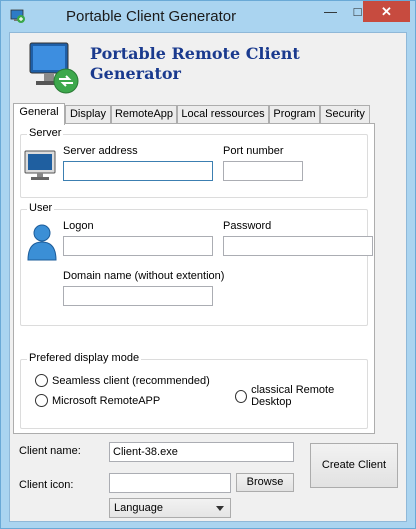 The width and height of the screenshot is (416, 529). I want to click on password-input, so click(298, 246).